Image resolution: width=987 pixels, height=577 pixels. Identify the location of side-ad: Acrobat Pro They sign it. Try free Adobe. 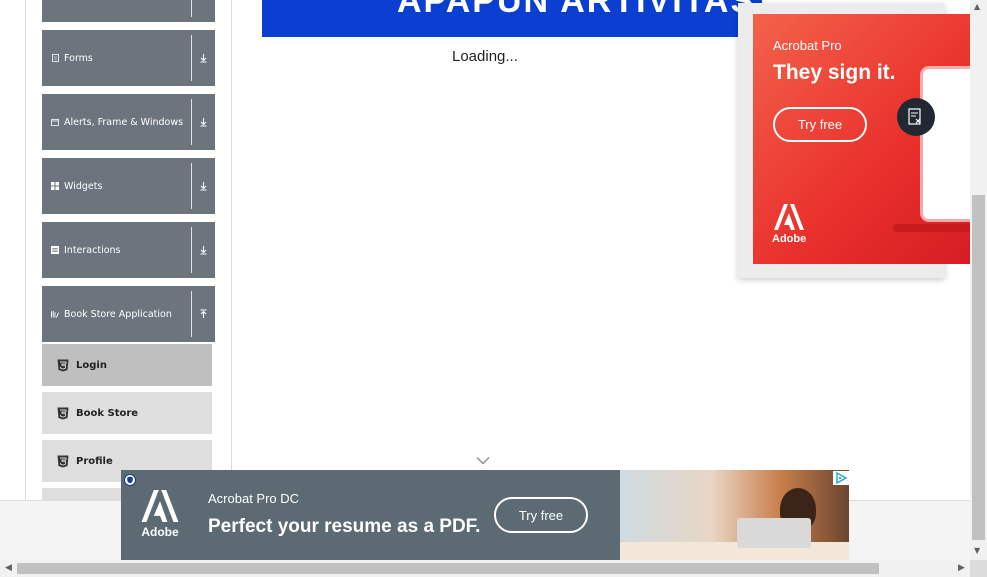
(861, 139).